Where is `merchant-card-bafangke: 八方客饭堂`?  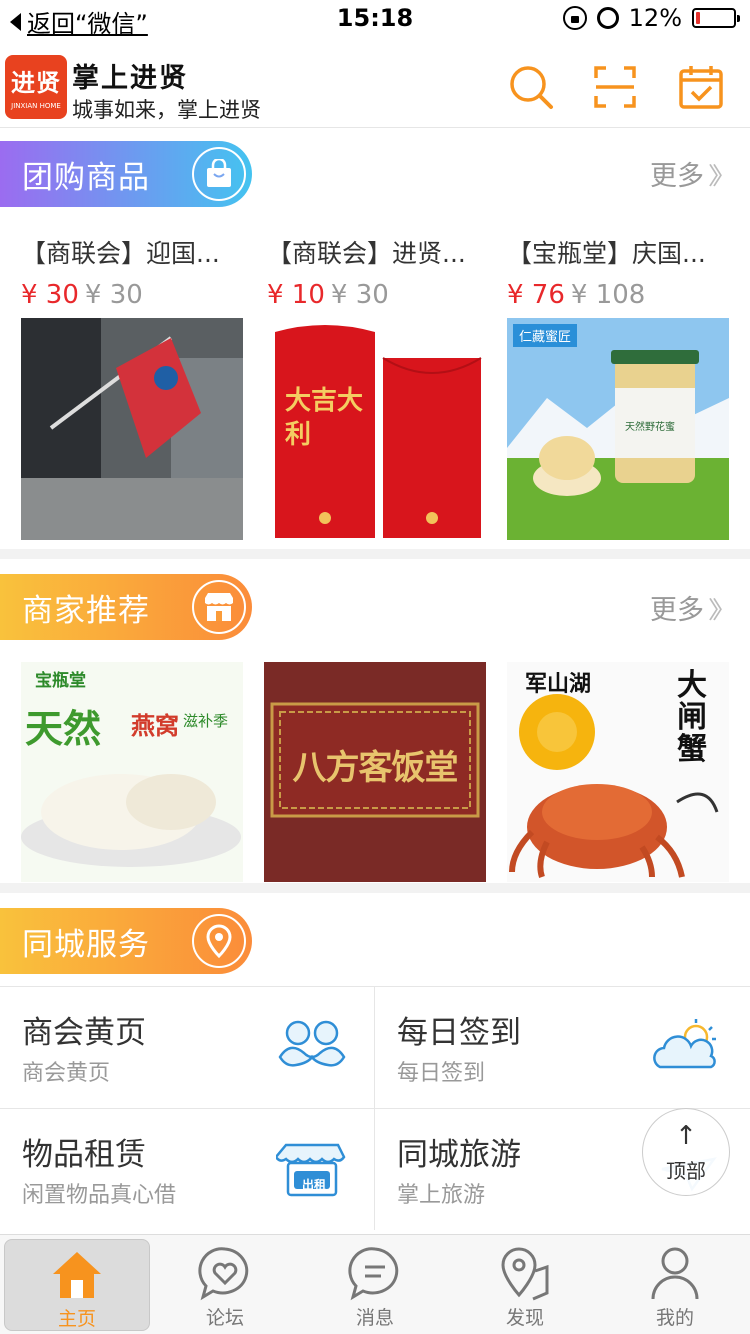
merchant-card-bafangke: 八方客饭堂 is located at coordinates (375, 772).